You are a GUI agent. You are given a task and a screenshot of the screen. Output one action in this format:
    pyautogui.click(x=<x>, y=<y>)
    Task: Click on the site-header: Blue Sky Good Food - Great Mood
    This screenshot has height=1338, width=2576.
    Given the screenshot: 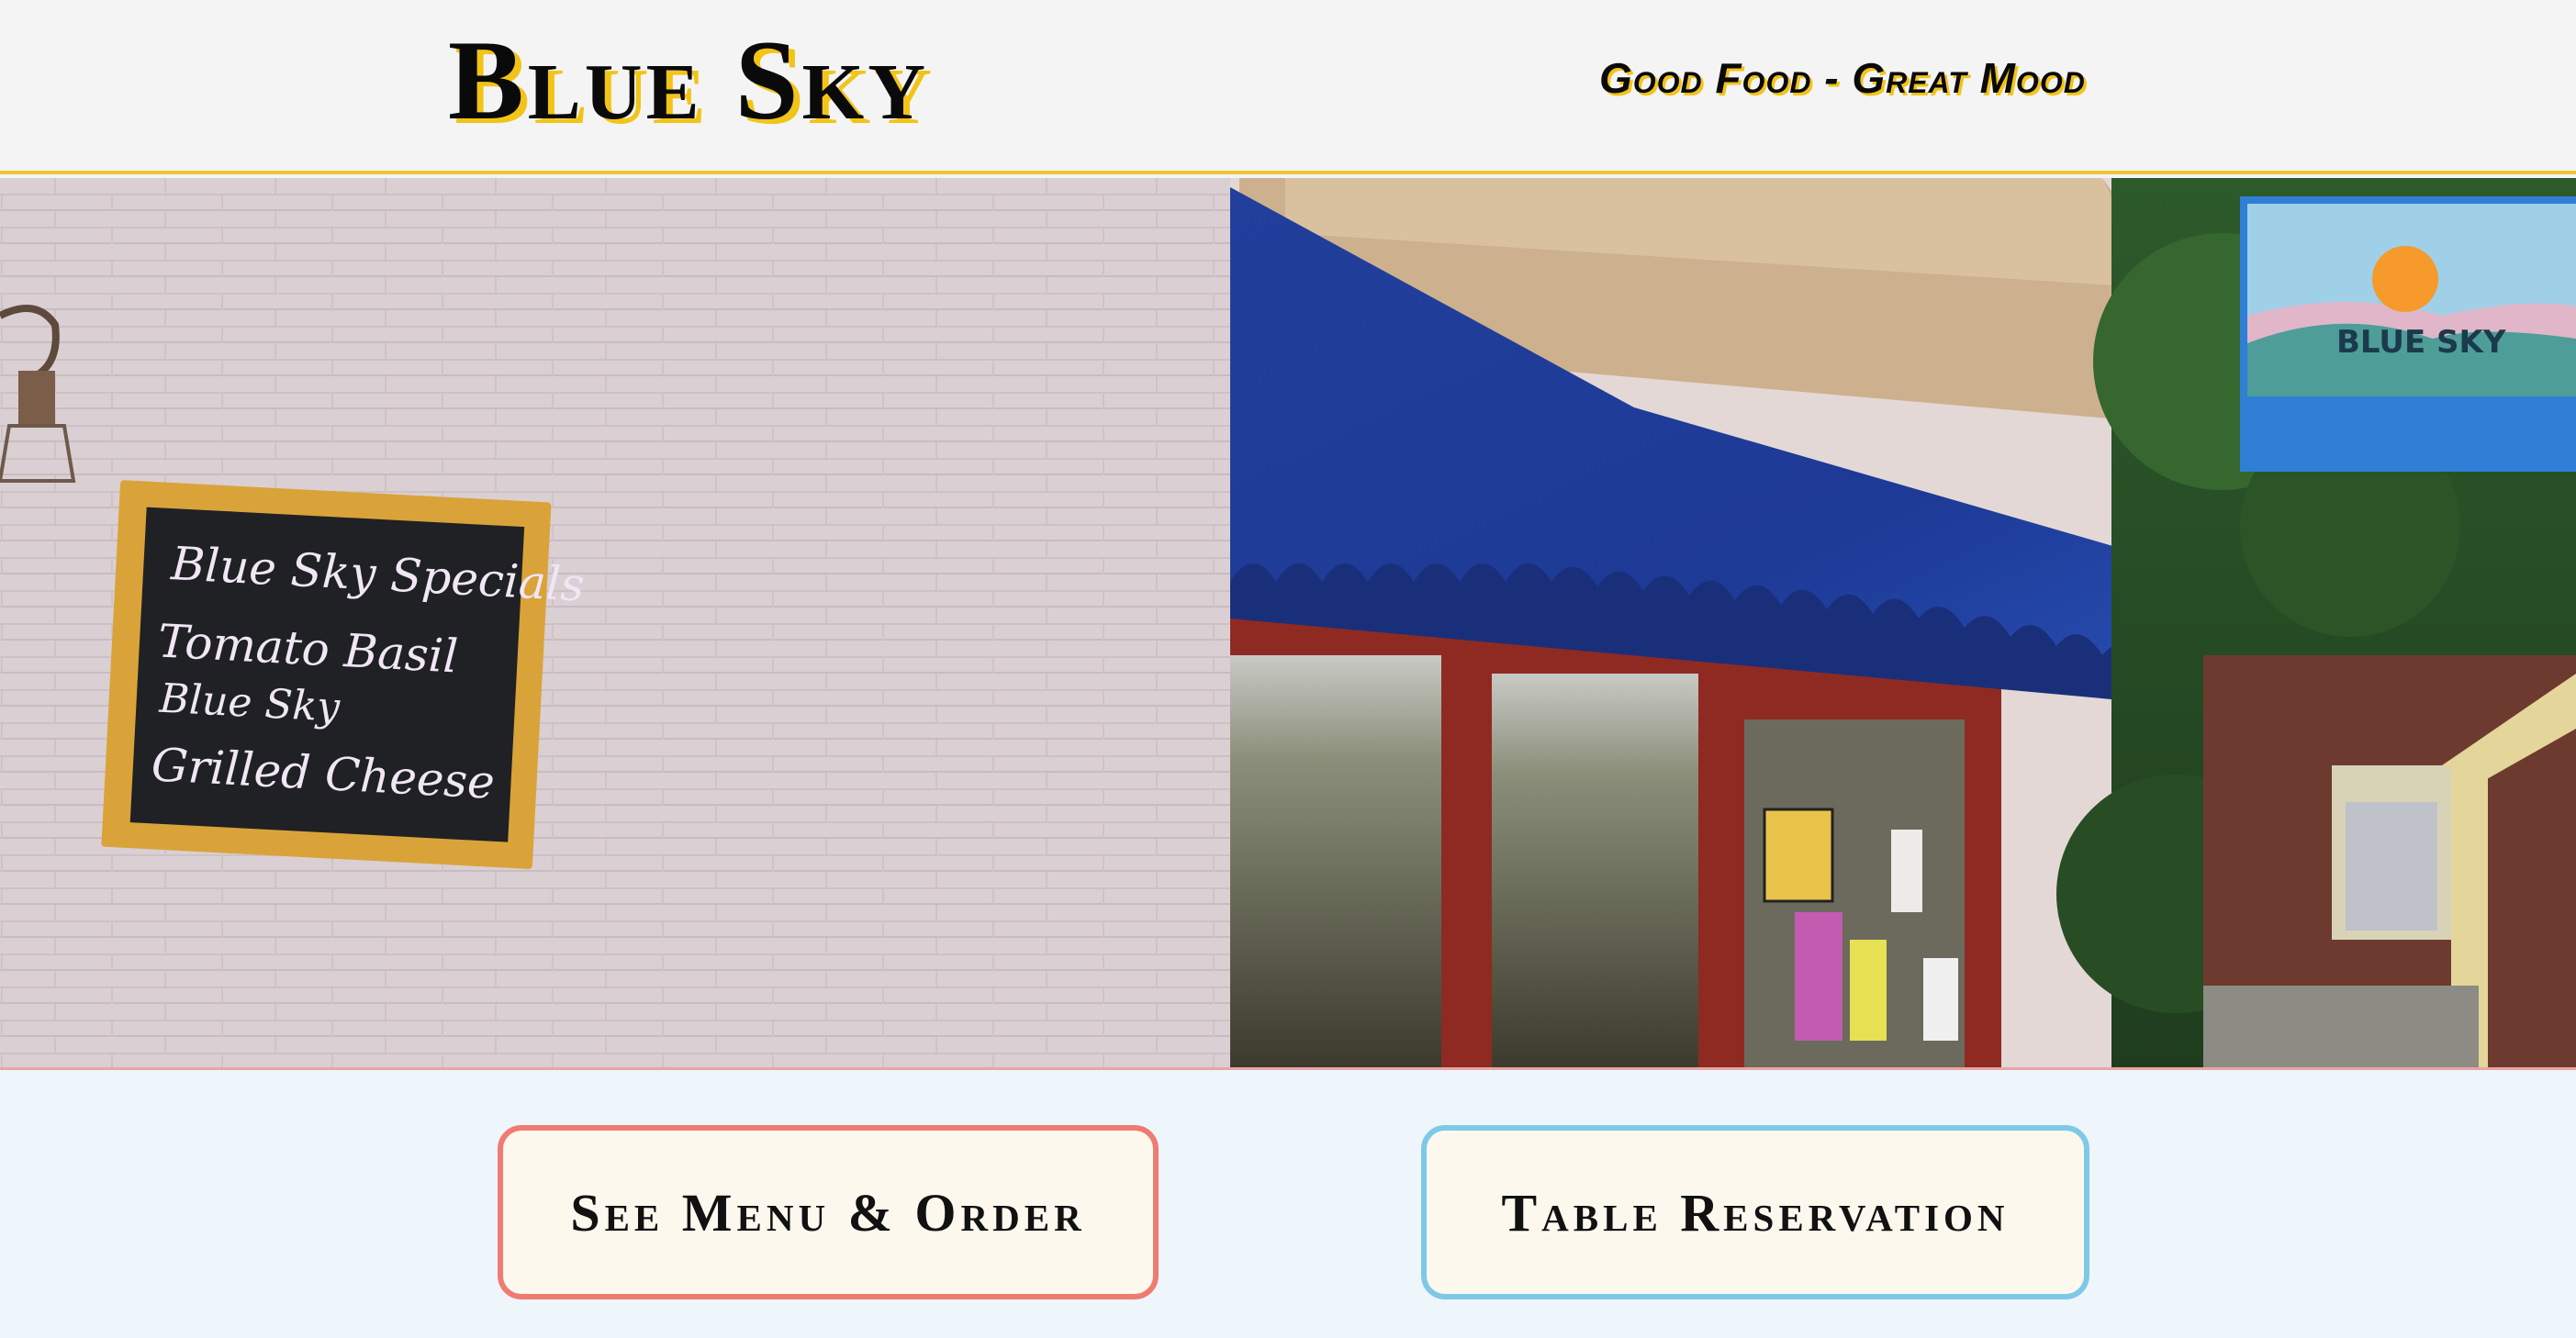 What is the action you would take?
    pyautogui.click(x=1288, y=87)
    